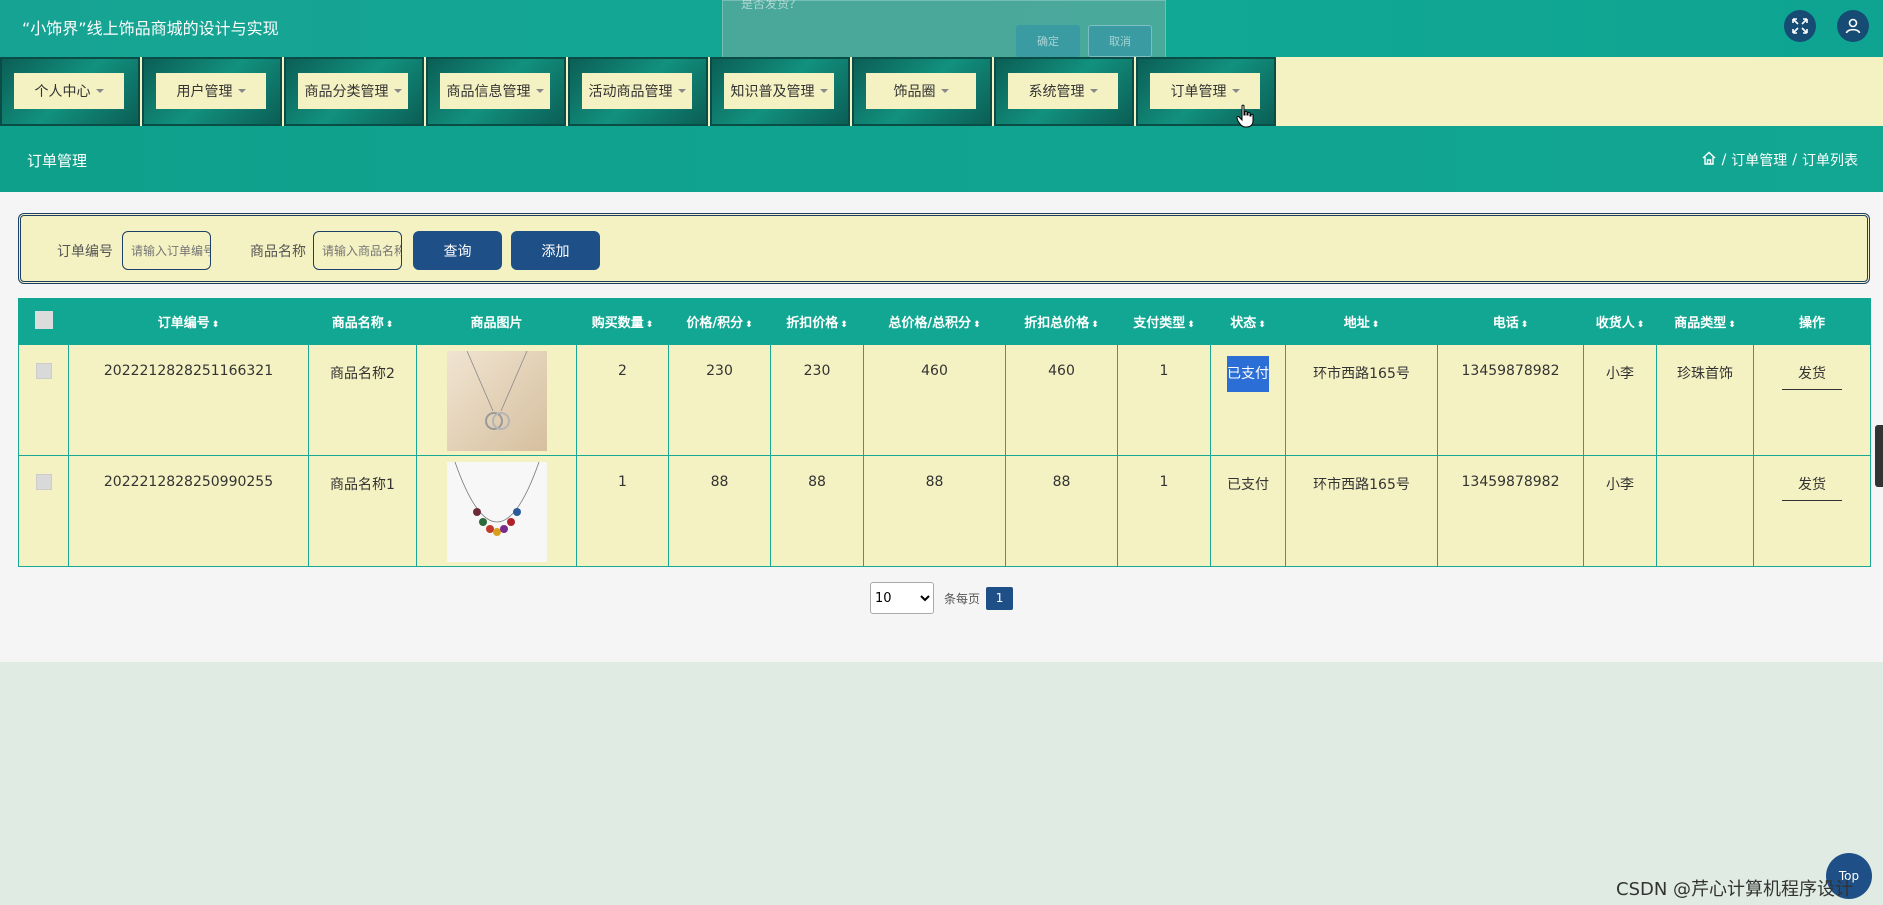 Image resolution: width=1883 pixels, height=905 pixels. What do you see at coordinates (772, 92) in the screenshot?
I see `nav-label: 知识普及管理` at bounding box center [772, 92].